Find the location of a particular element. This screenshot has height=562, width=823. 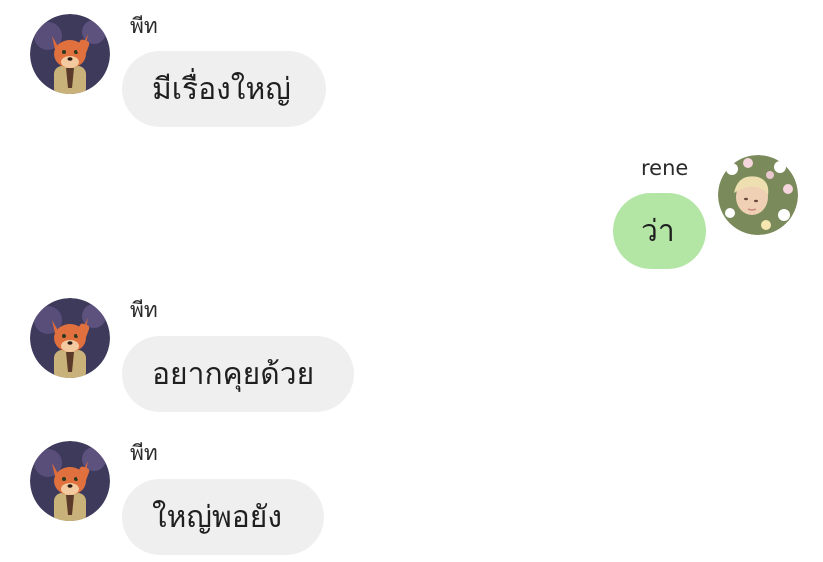

message-bubble: มีเรื่องใหญ่ is located at coordinates (224, 89).